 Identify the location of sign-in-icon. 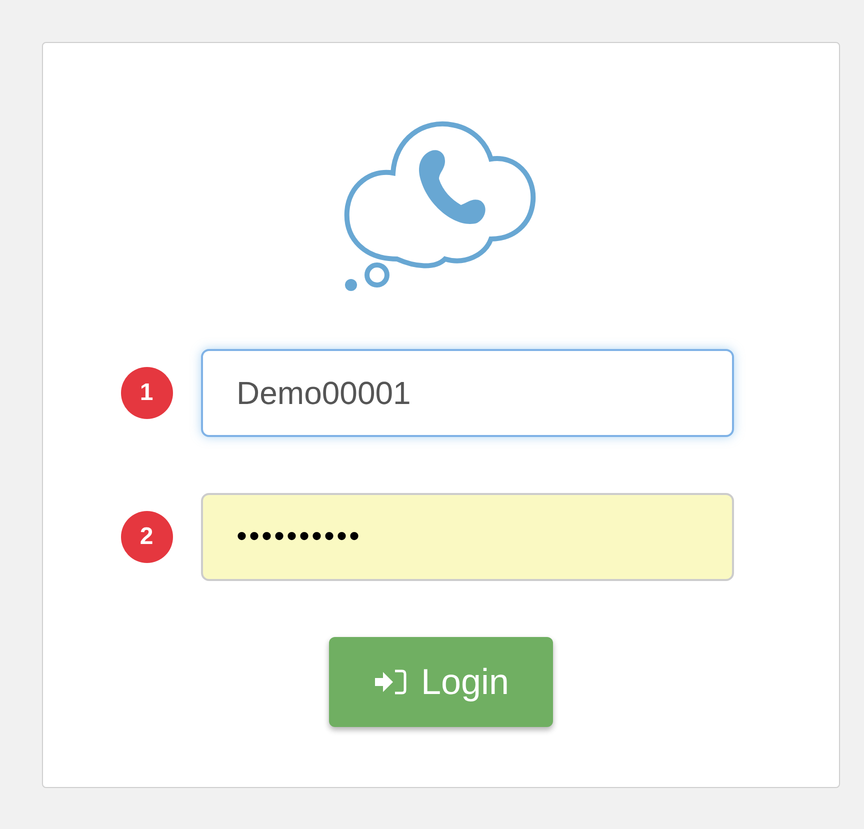
(389, 682).